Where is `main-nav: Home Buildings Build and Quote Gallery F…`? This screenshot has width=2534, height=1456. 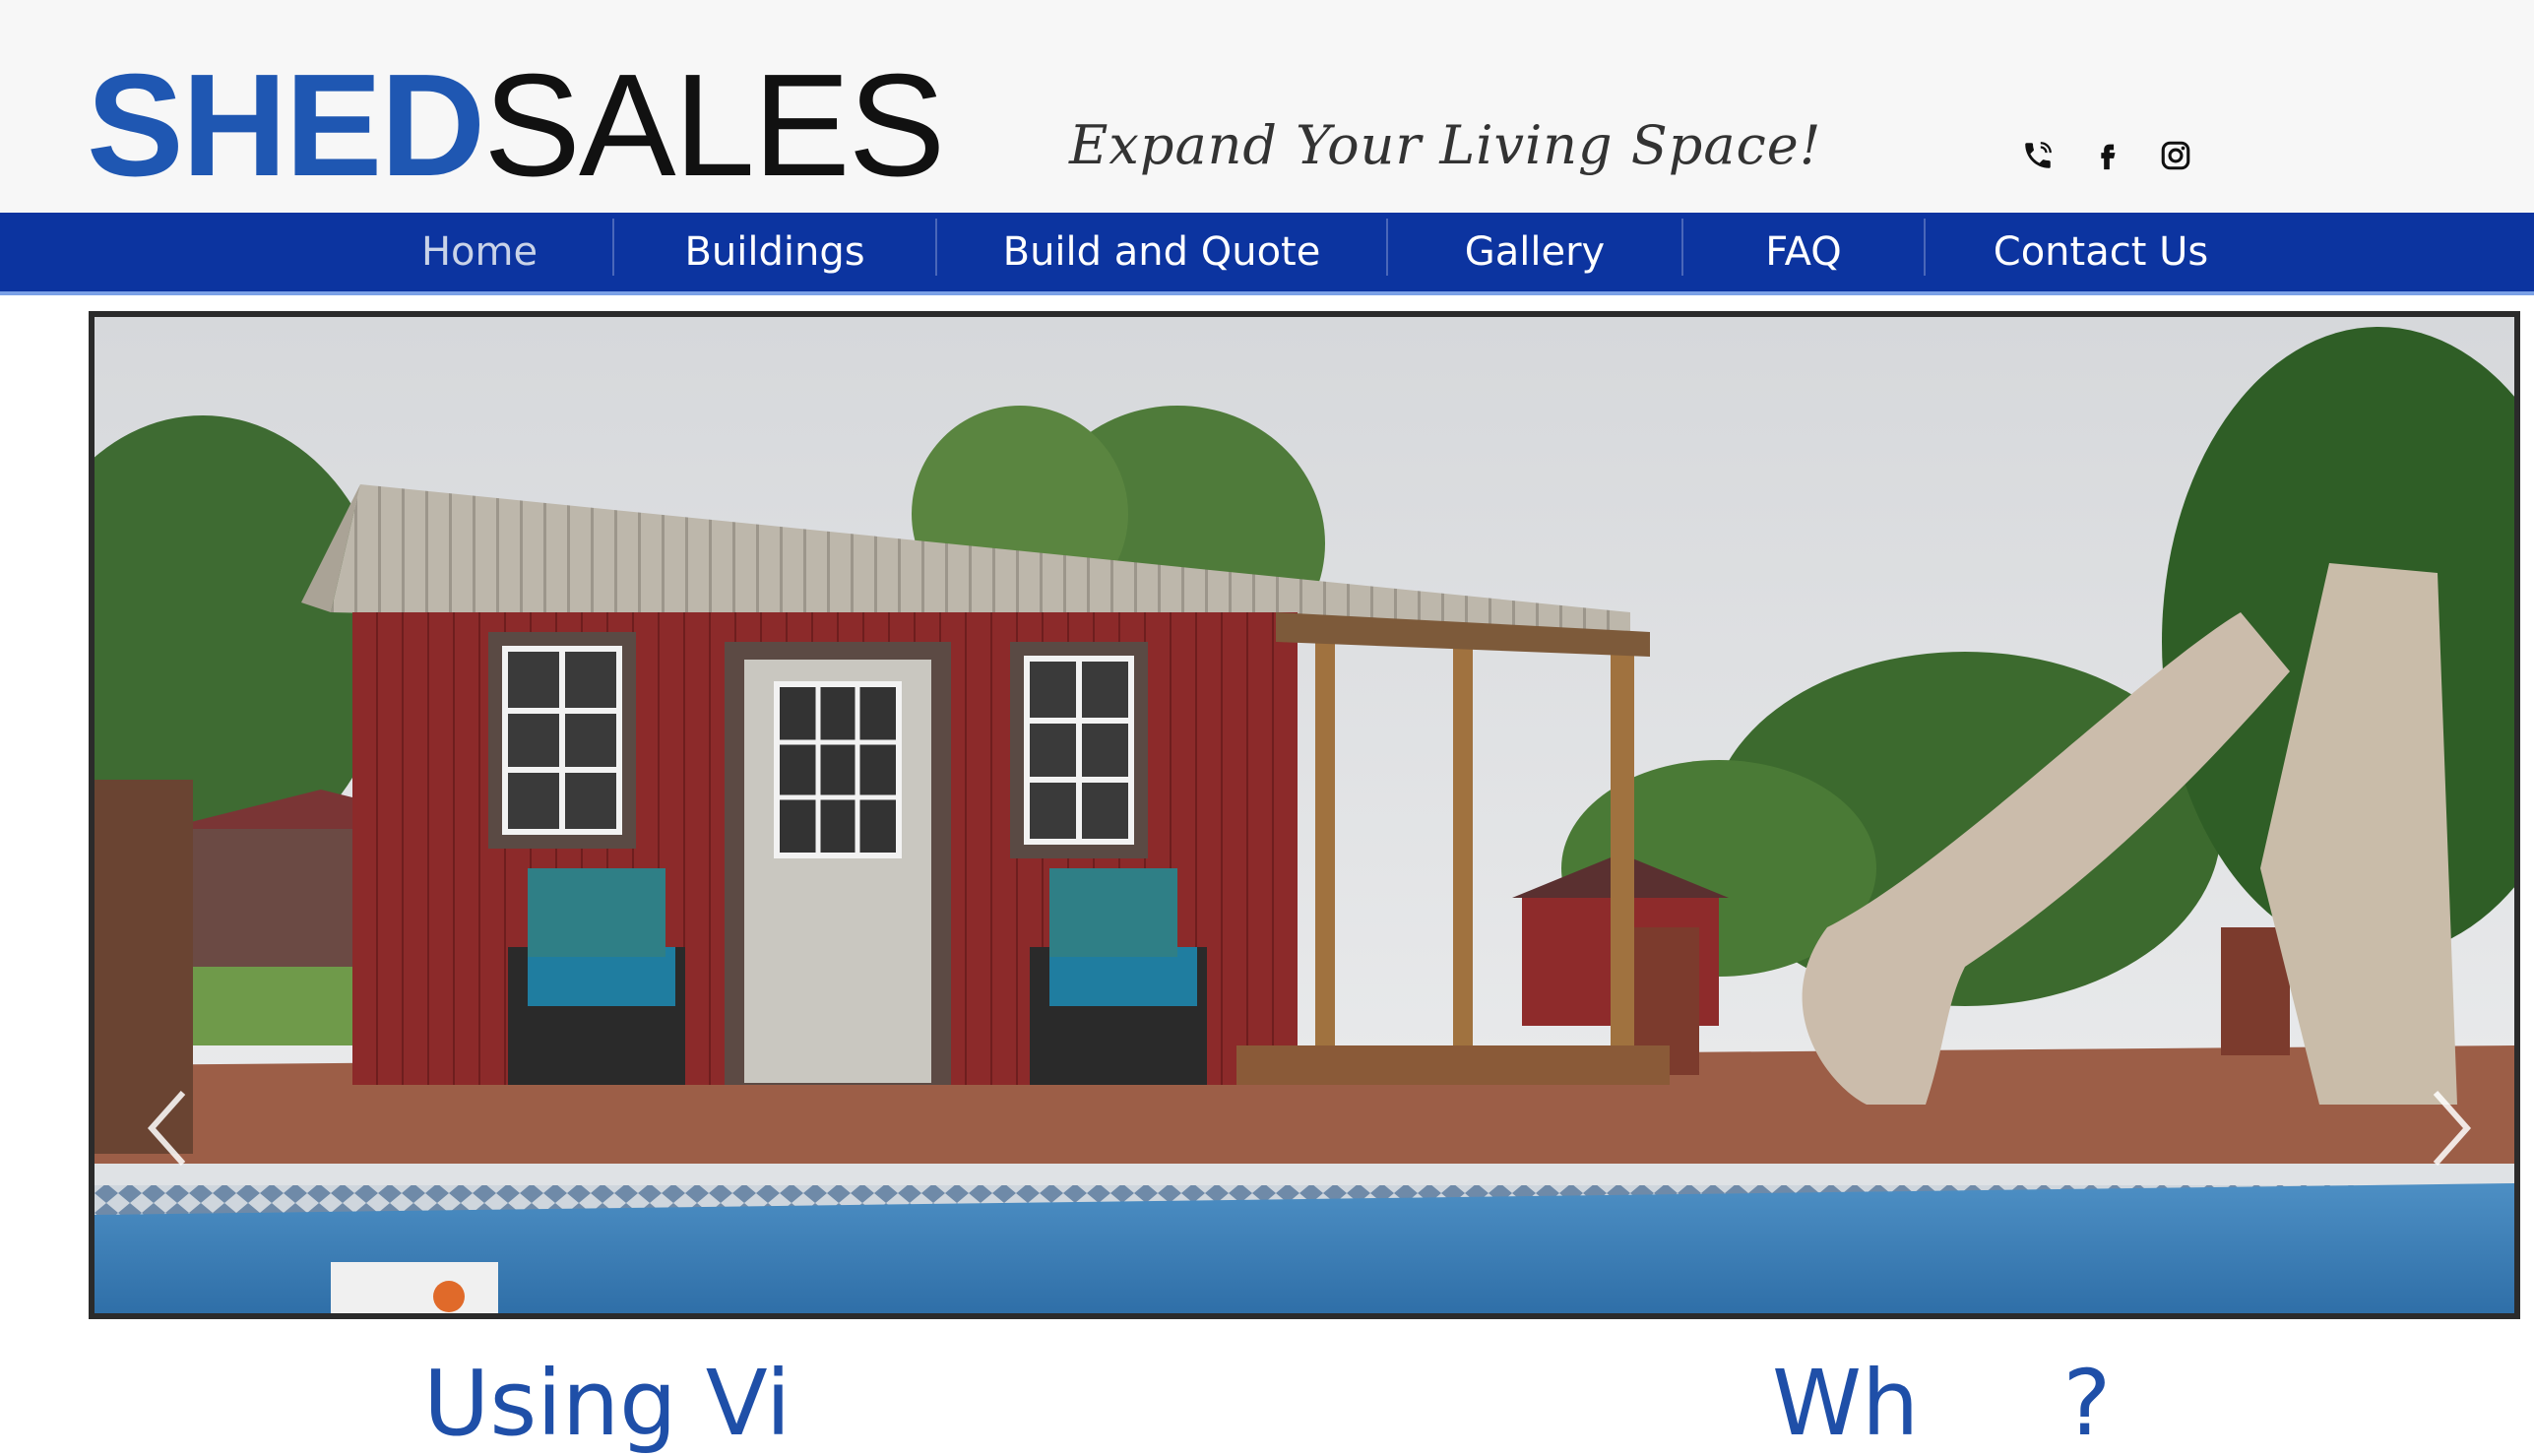 main-nav: Home Buildings Build and Quote Gallery F… is located at coordinates (1267, 254).